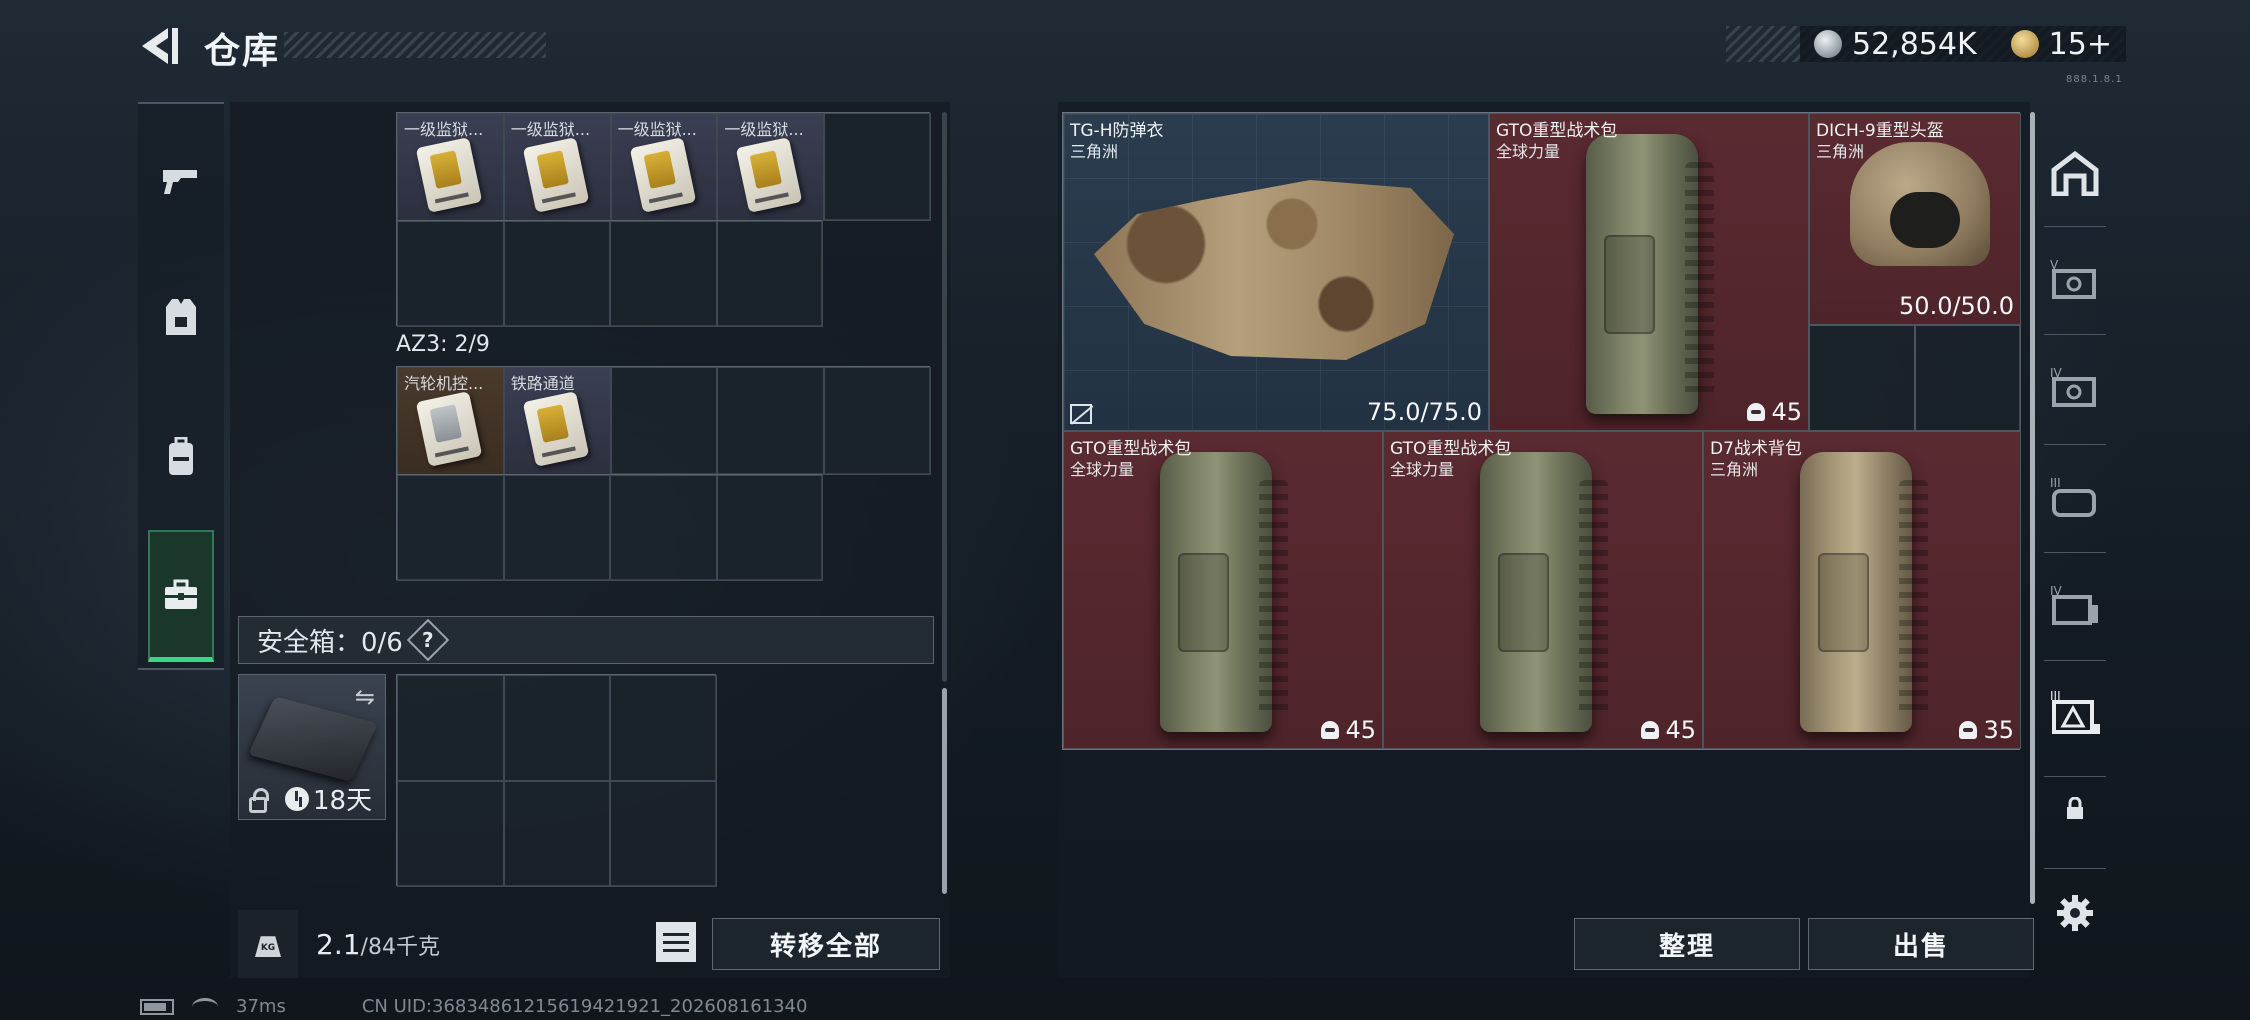 The width and height of the screenshot is (2250, 1020). What do you see at coordinates (2024, 44) in the screenshot?
I see `gold-coin-icon` at bounding box center [2024, 44].